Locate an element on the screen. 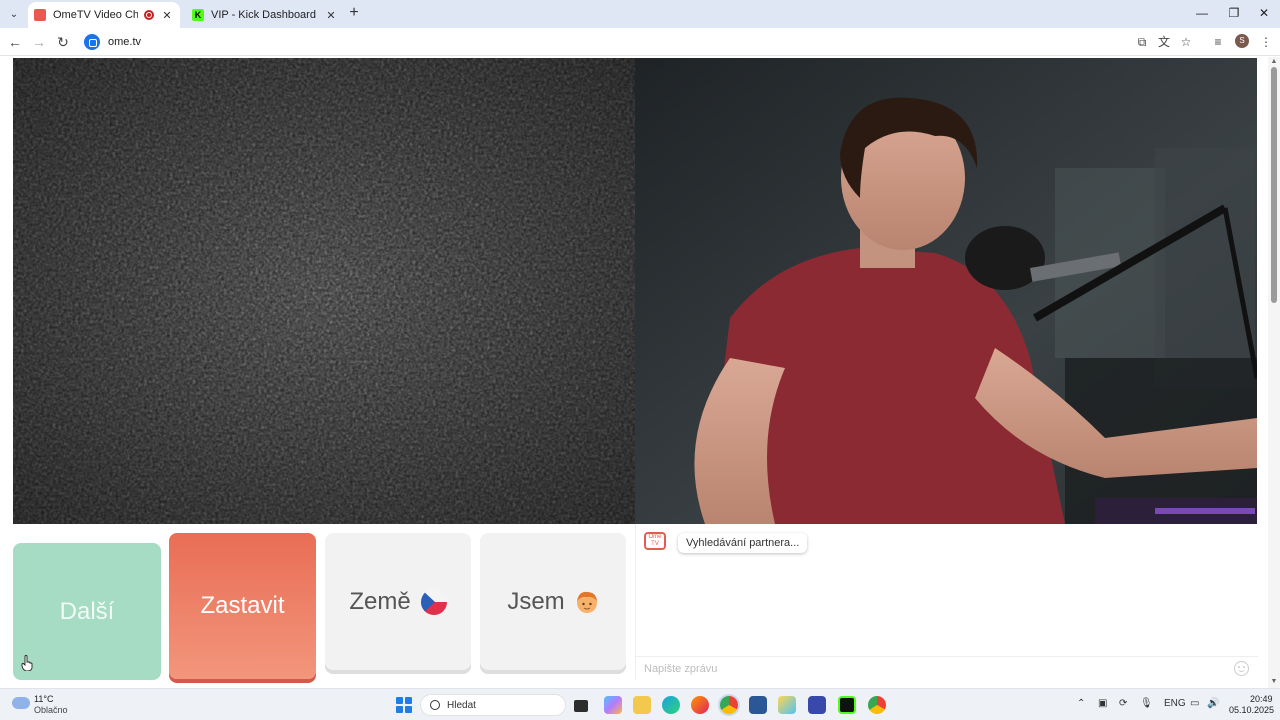 This screenshot has width=1280, height=720. reload-button: ↻ is located at coordinates (63, 42).